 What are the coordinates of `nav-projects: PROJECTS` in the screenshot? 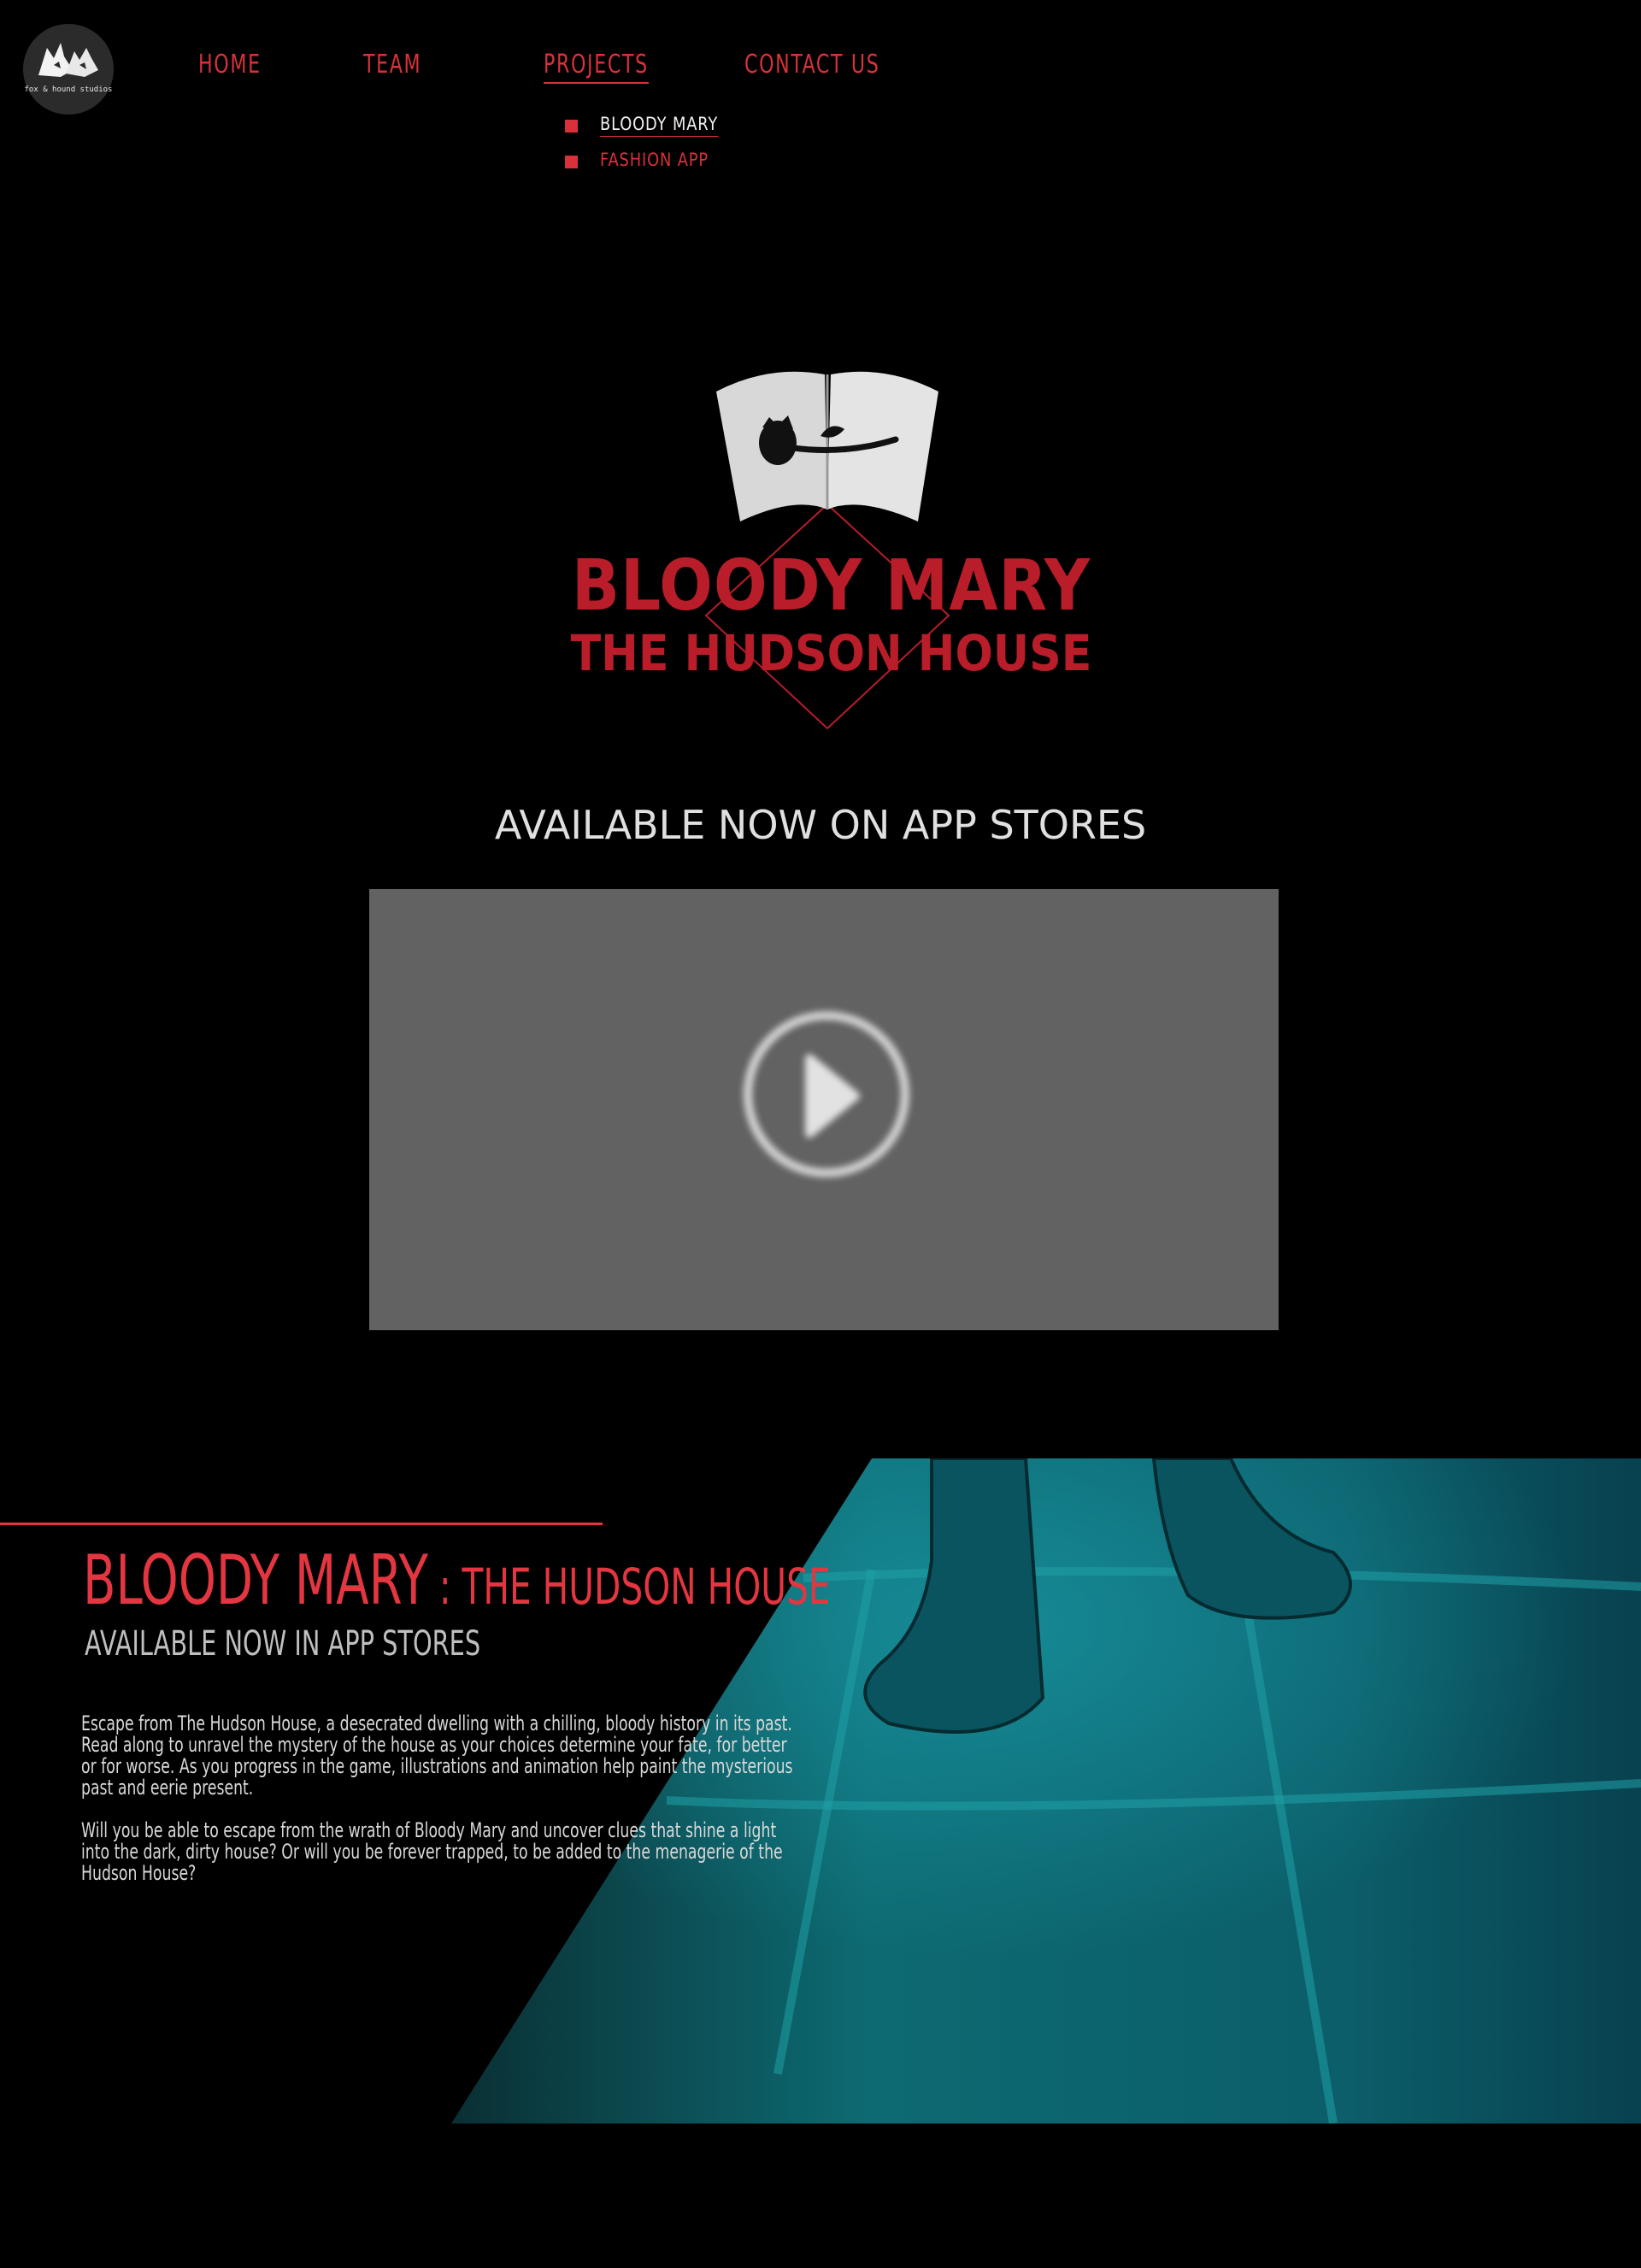 It's located at (596, 67).